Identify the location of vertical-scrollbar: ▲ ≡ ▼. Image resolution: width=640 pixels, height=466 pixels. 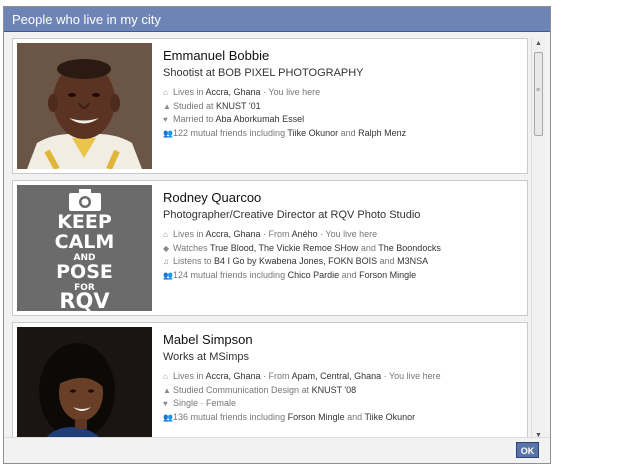
(538, 240).